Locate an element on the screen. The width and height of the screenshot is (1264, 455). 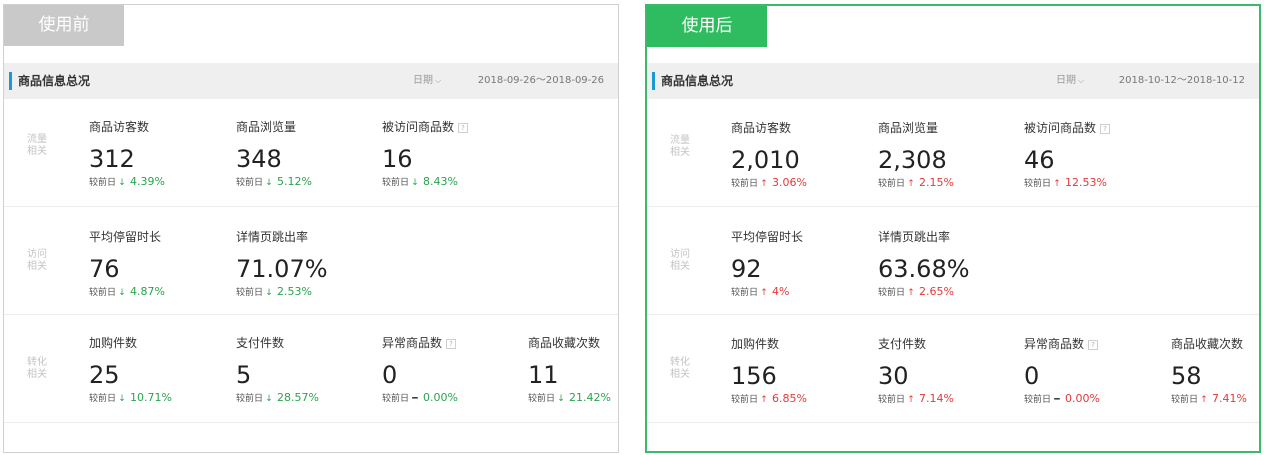
metric-compare: 较前日 ↓ 4.87% is located at coordinates (127, 291).